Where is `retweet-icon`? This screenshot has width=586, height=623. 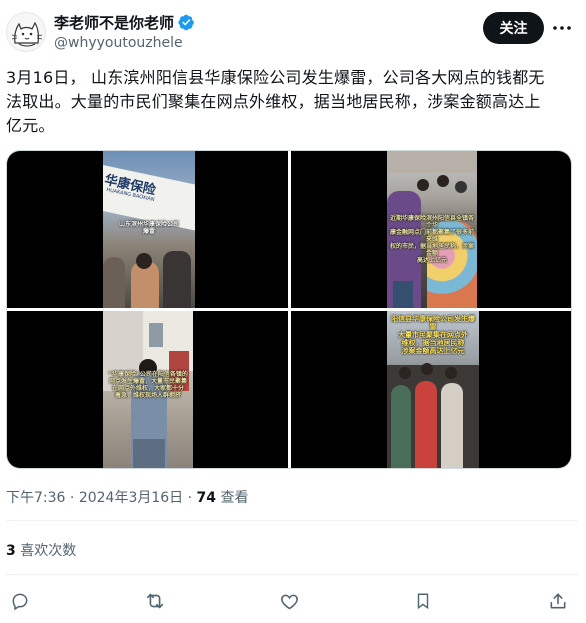
retweet-icon is located at coordinates (155, 601).